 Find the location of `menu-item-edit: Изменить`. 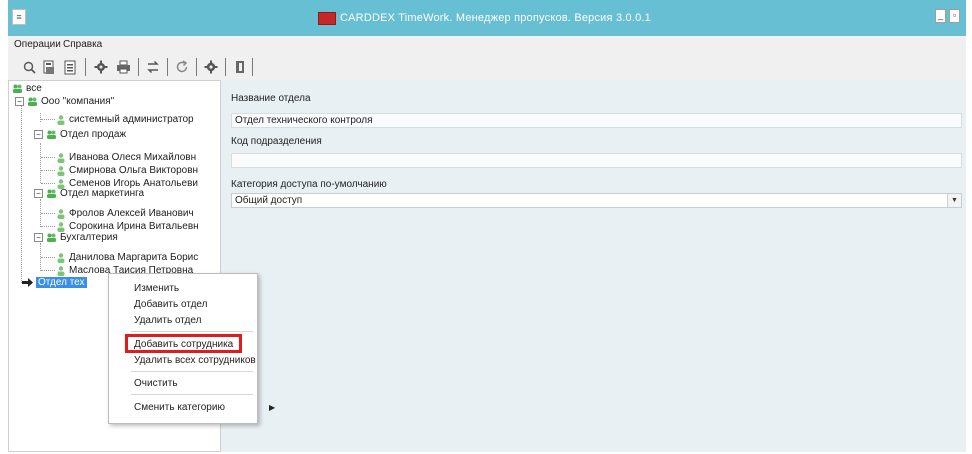

menu-item-edit: Изменить is located at coordinates (156, 288).